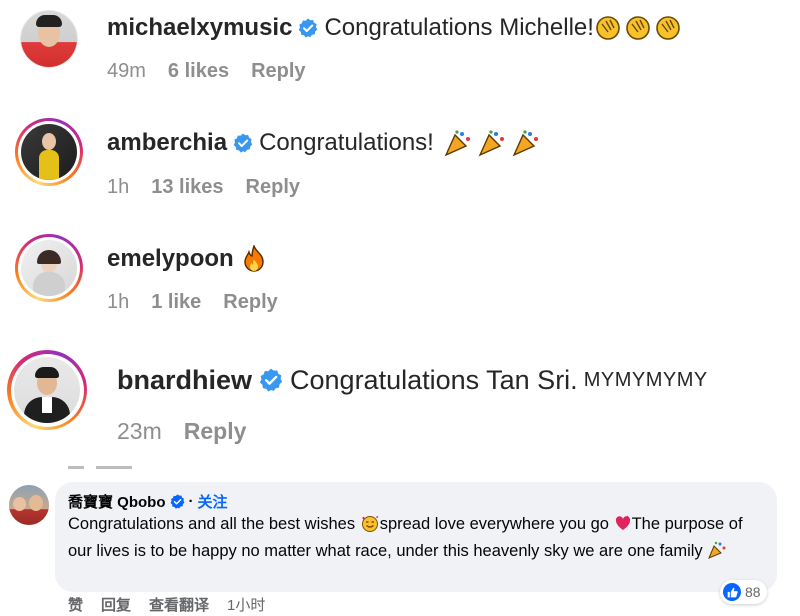 This screenshot has width=800, height=616. Describe the element at coordinates (116, 604) in the screenshot. I see `reply-button: 回复` at that location.